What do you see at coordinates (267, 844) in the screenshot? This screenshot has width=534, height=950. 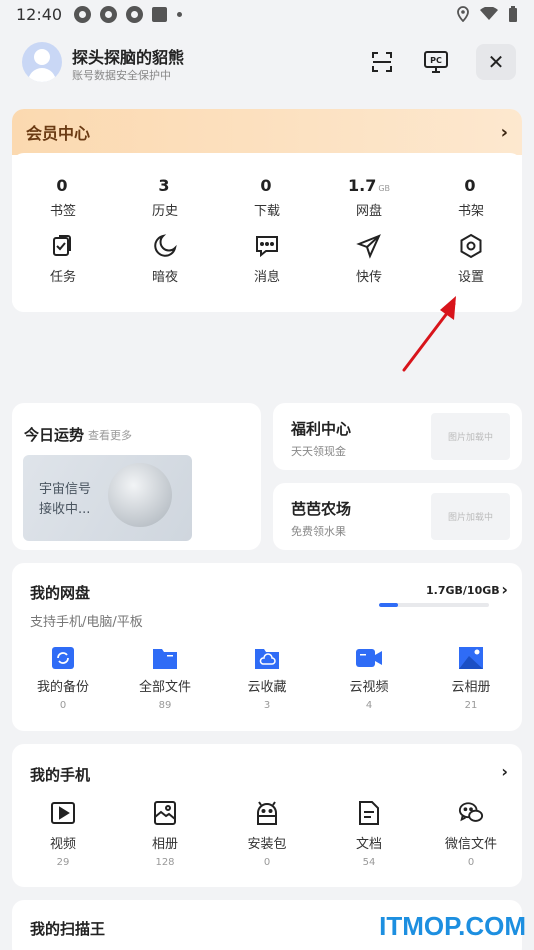 I see `item-label: 安装包` at bounding box center [267, 844].